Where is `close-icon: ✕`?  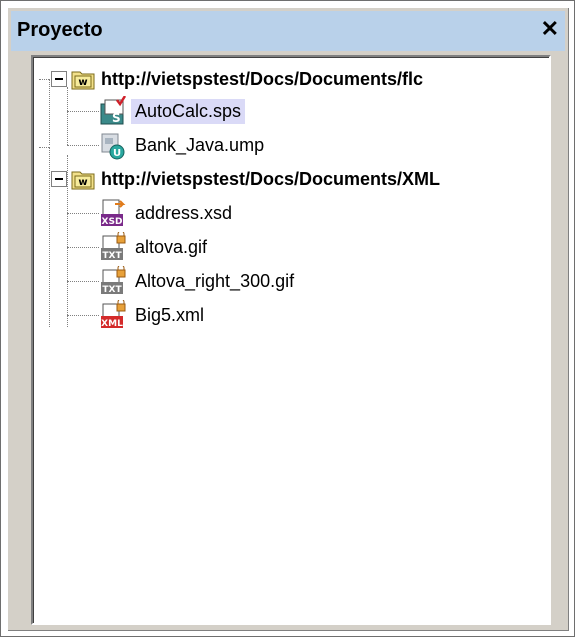 close-icon: ✕ is located at coordinates (550, 29).